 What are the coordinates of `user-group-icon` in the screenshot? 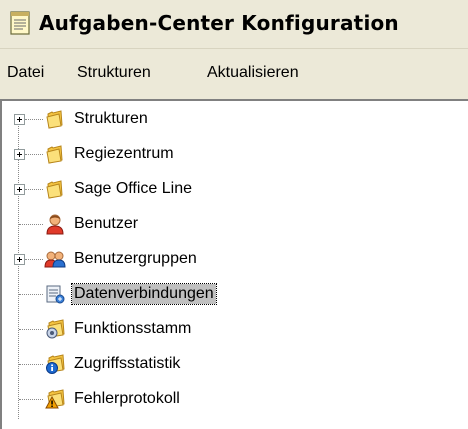 It's located at (55, 259).